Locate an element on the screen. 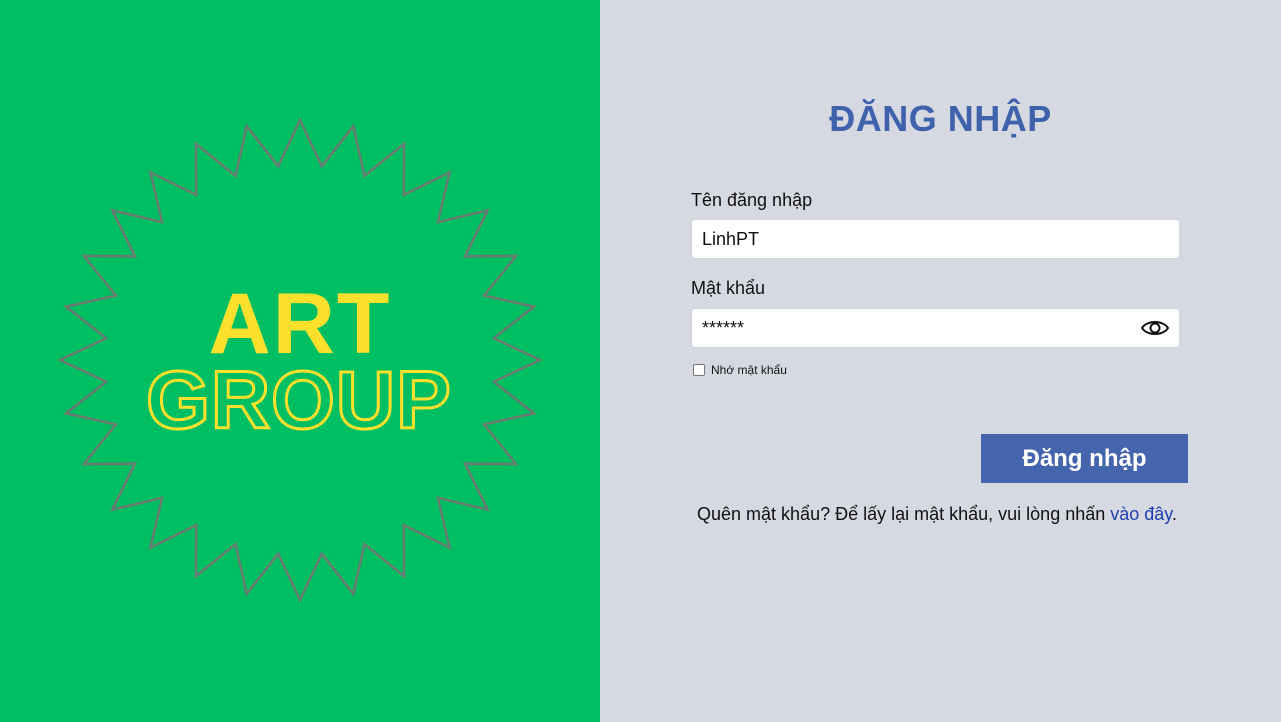 This screenshot has width=1281, height=722. forgot-password-link: vào đây is located at coordinates (1141, 514).